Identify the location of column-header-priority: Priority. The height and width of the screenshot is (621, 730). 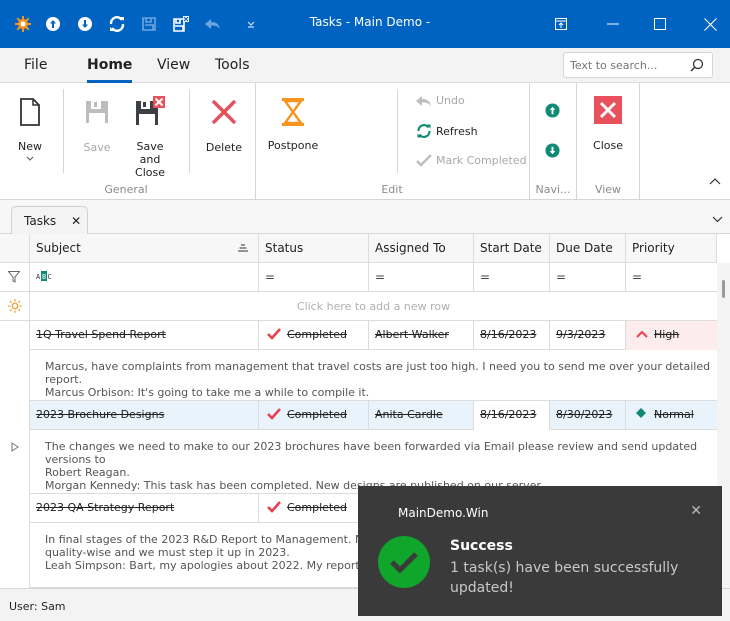
(671, 248).